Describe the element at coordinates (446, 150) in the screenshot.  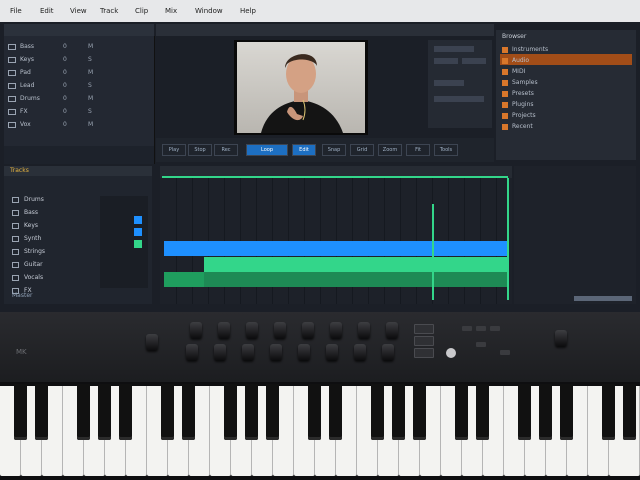
I see `tools-button: Tools` at that location.